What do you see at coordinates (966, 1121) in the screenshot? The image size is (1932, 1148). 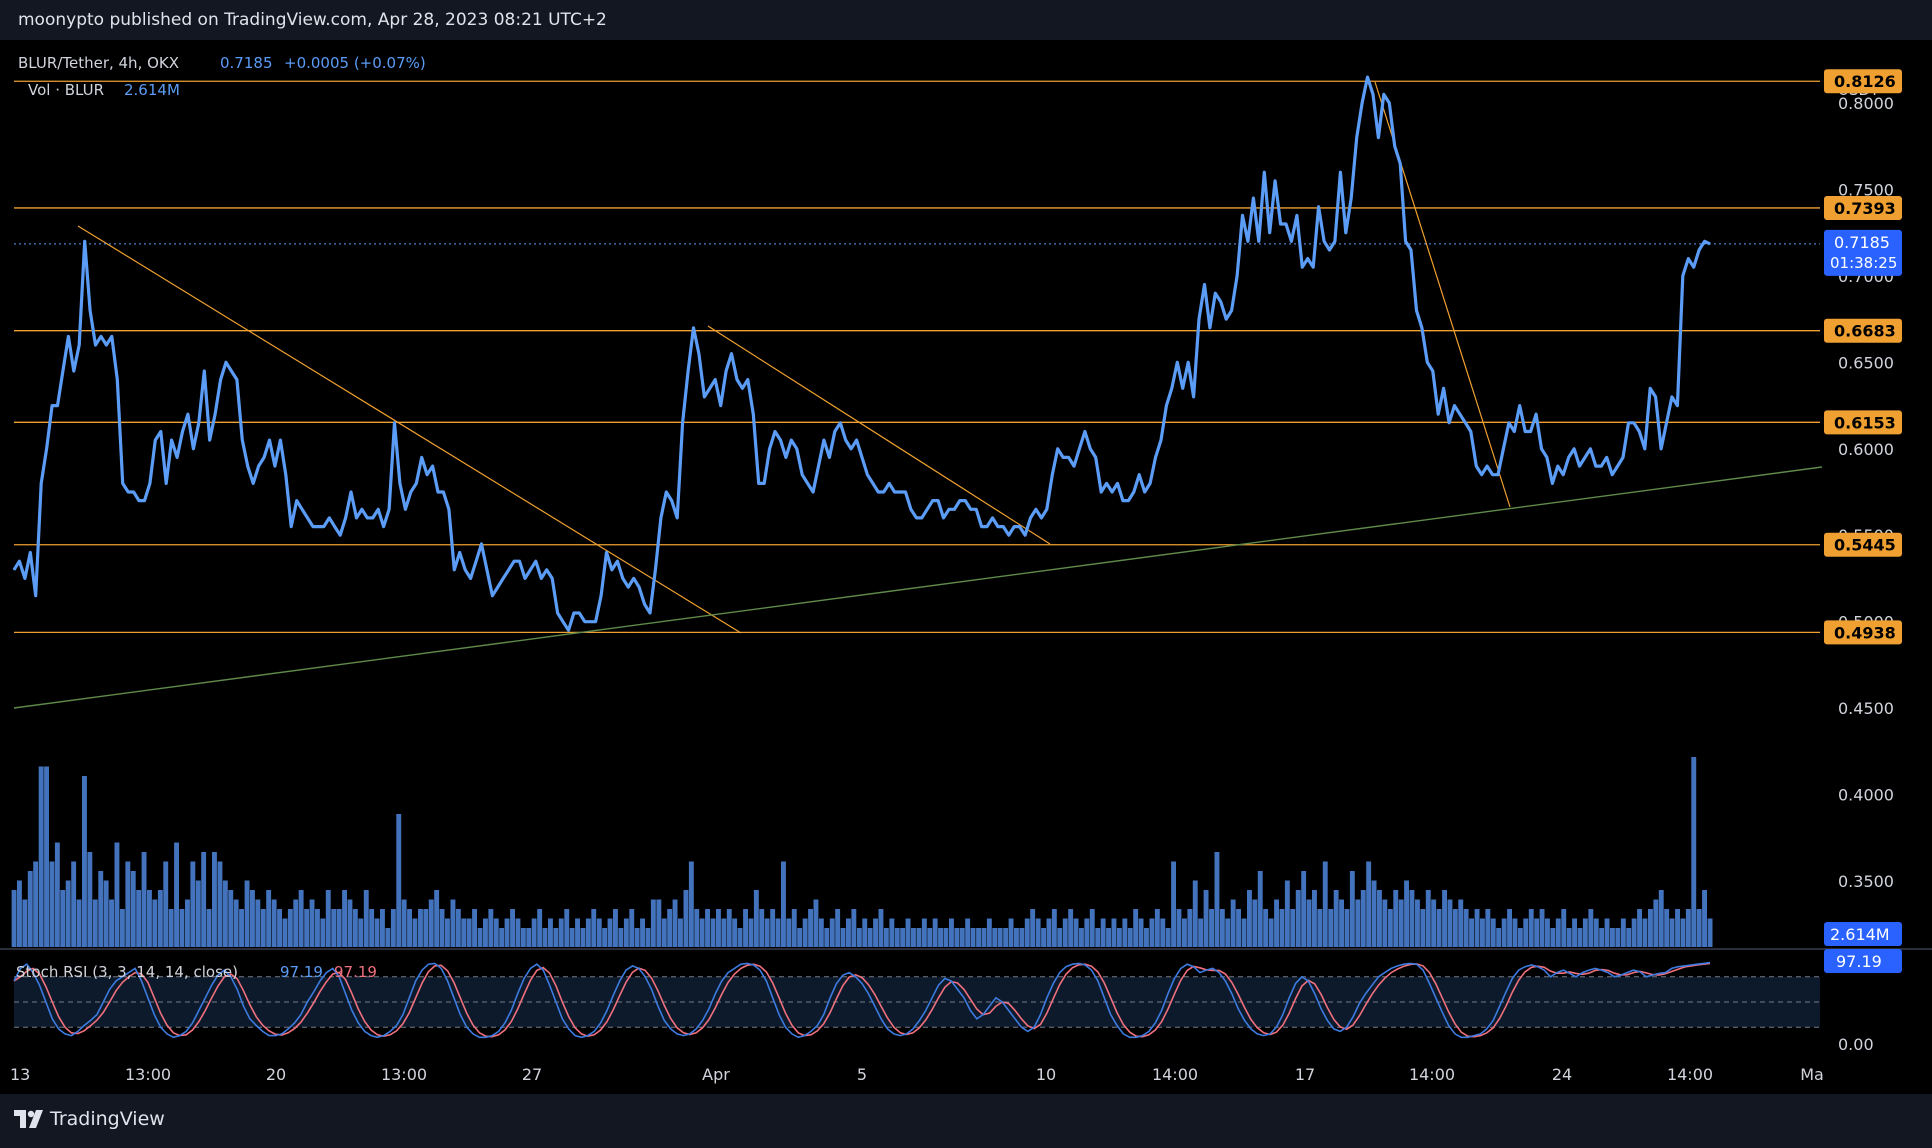 I see `footer: TradingView` at bounding box center [966, 1121].